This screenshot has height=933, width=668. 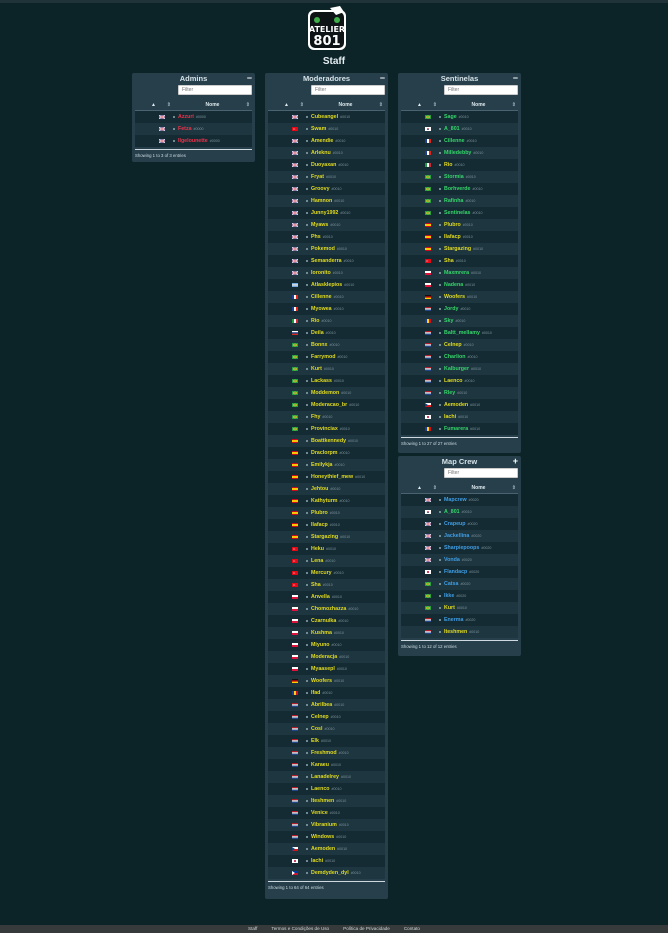 I want to click on username-link: Ikke, so click(x=449, y=596).